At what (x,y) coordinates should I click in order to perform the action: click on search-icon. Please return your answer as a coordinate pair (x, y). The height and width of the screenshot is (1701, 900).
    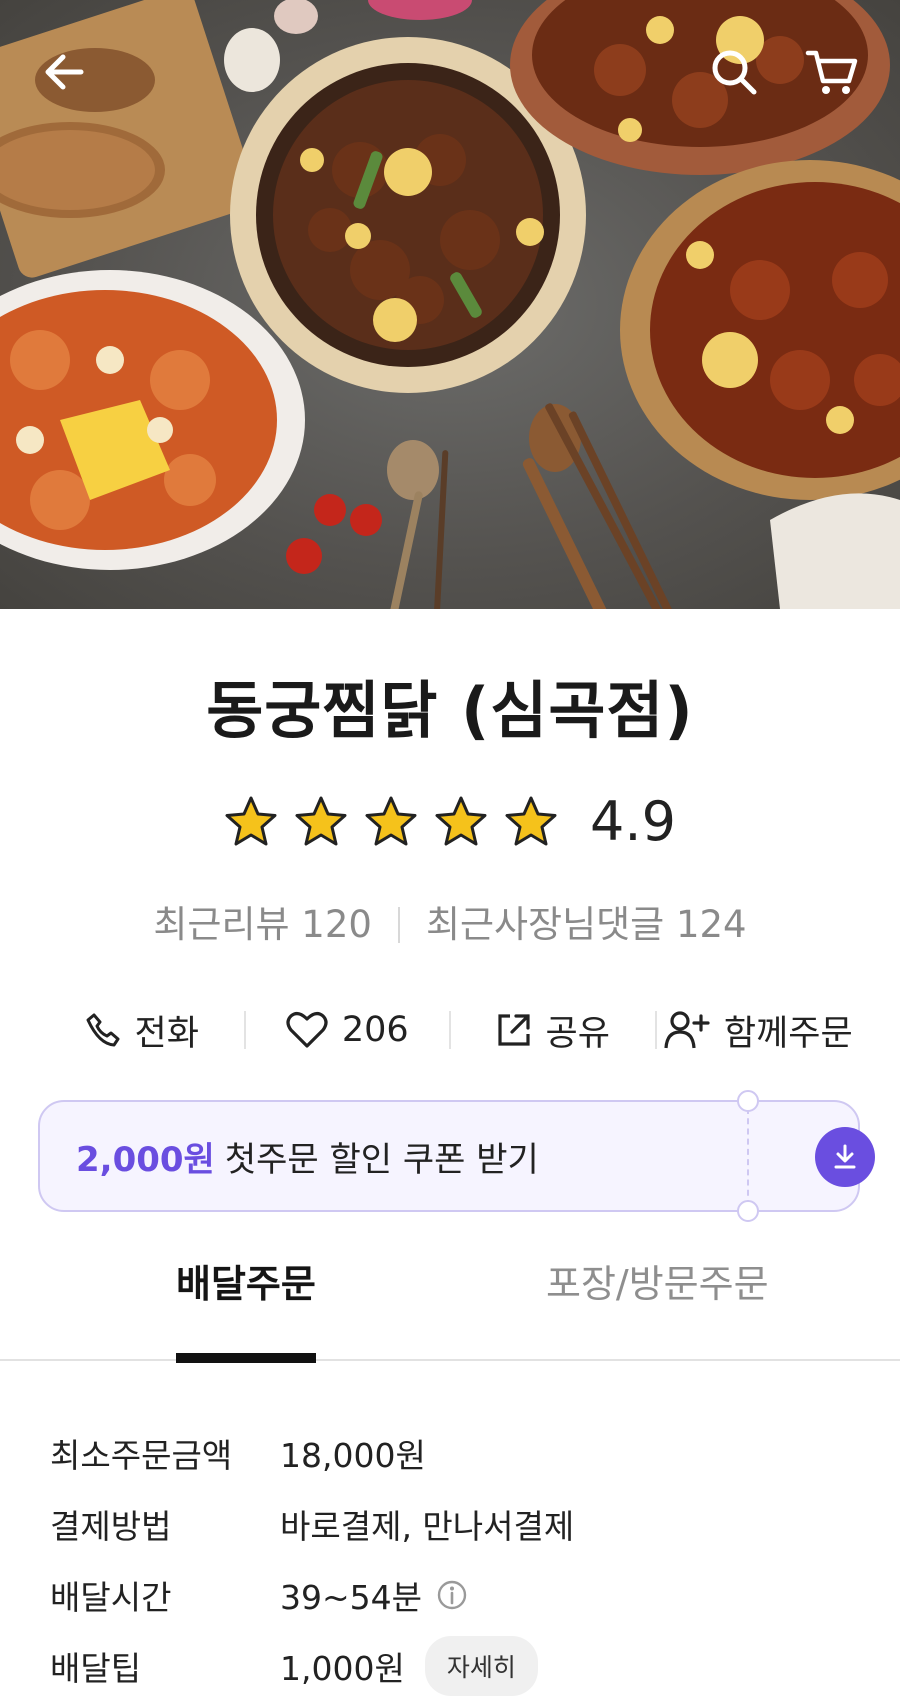
    Looking at the image, I should click on (734, 72).